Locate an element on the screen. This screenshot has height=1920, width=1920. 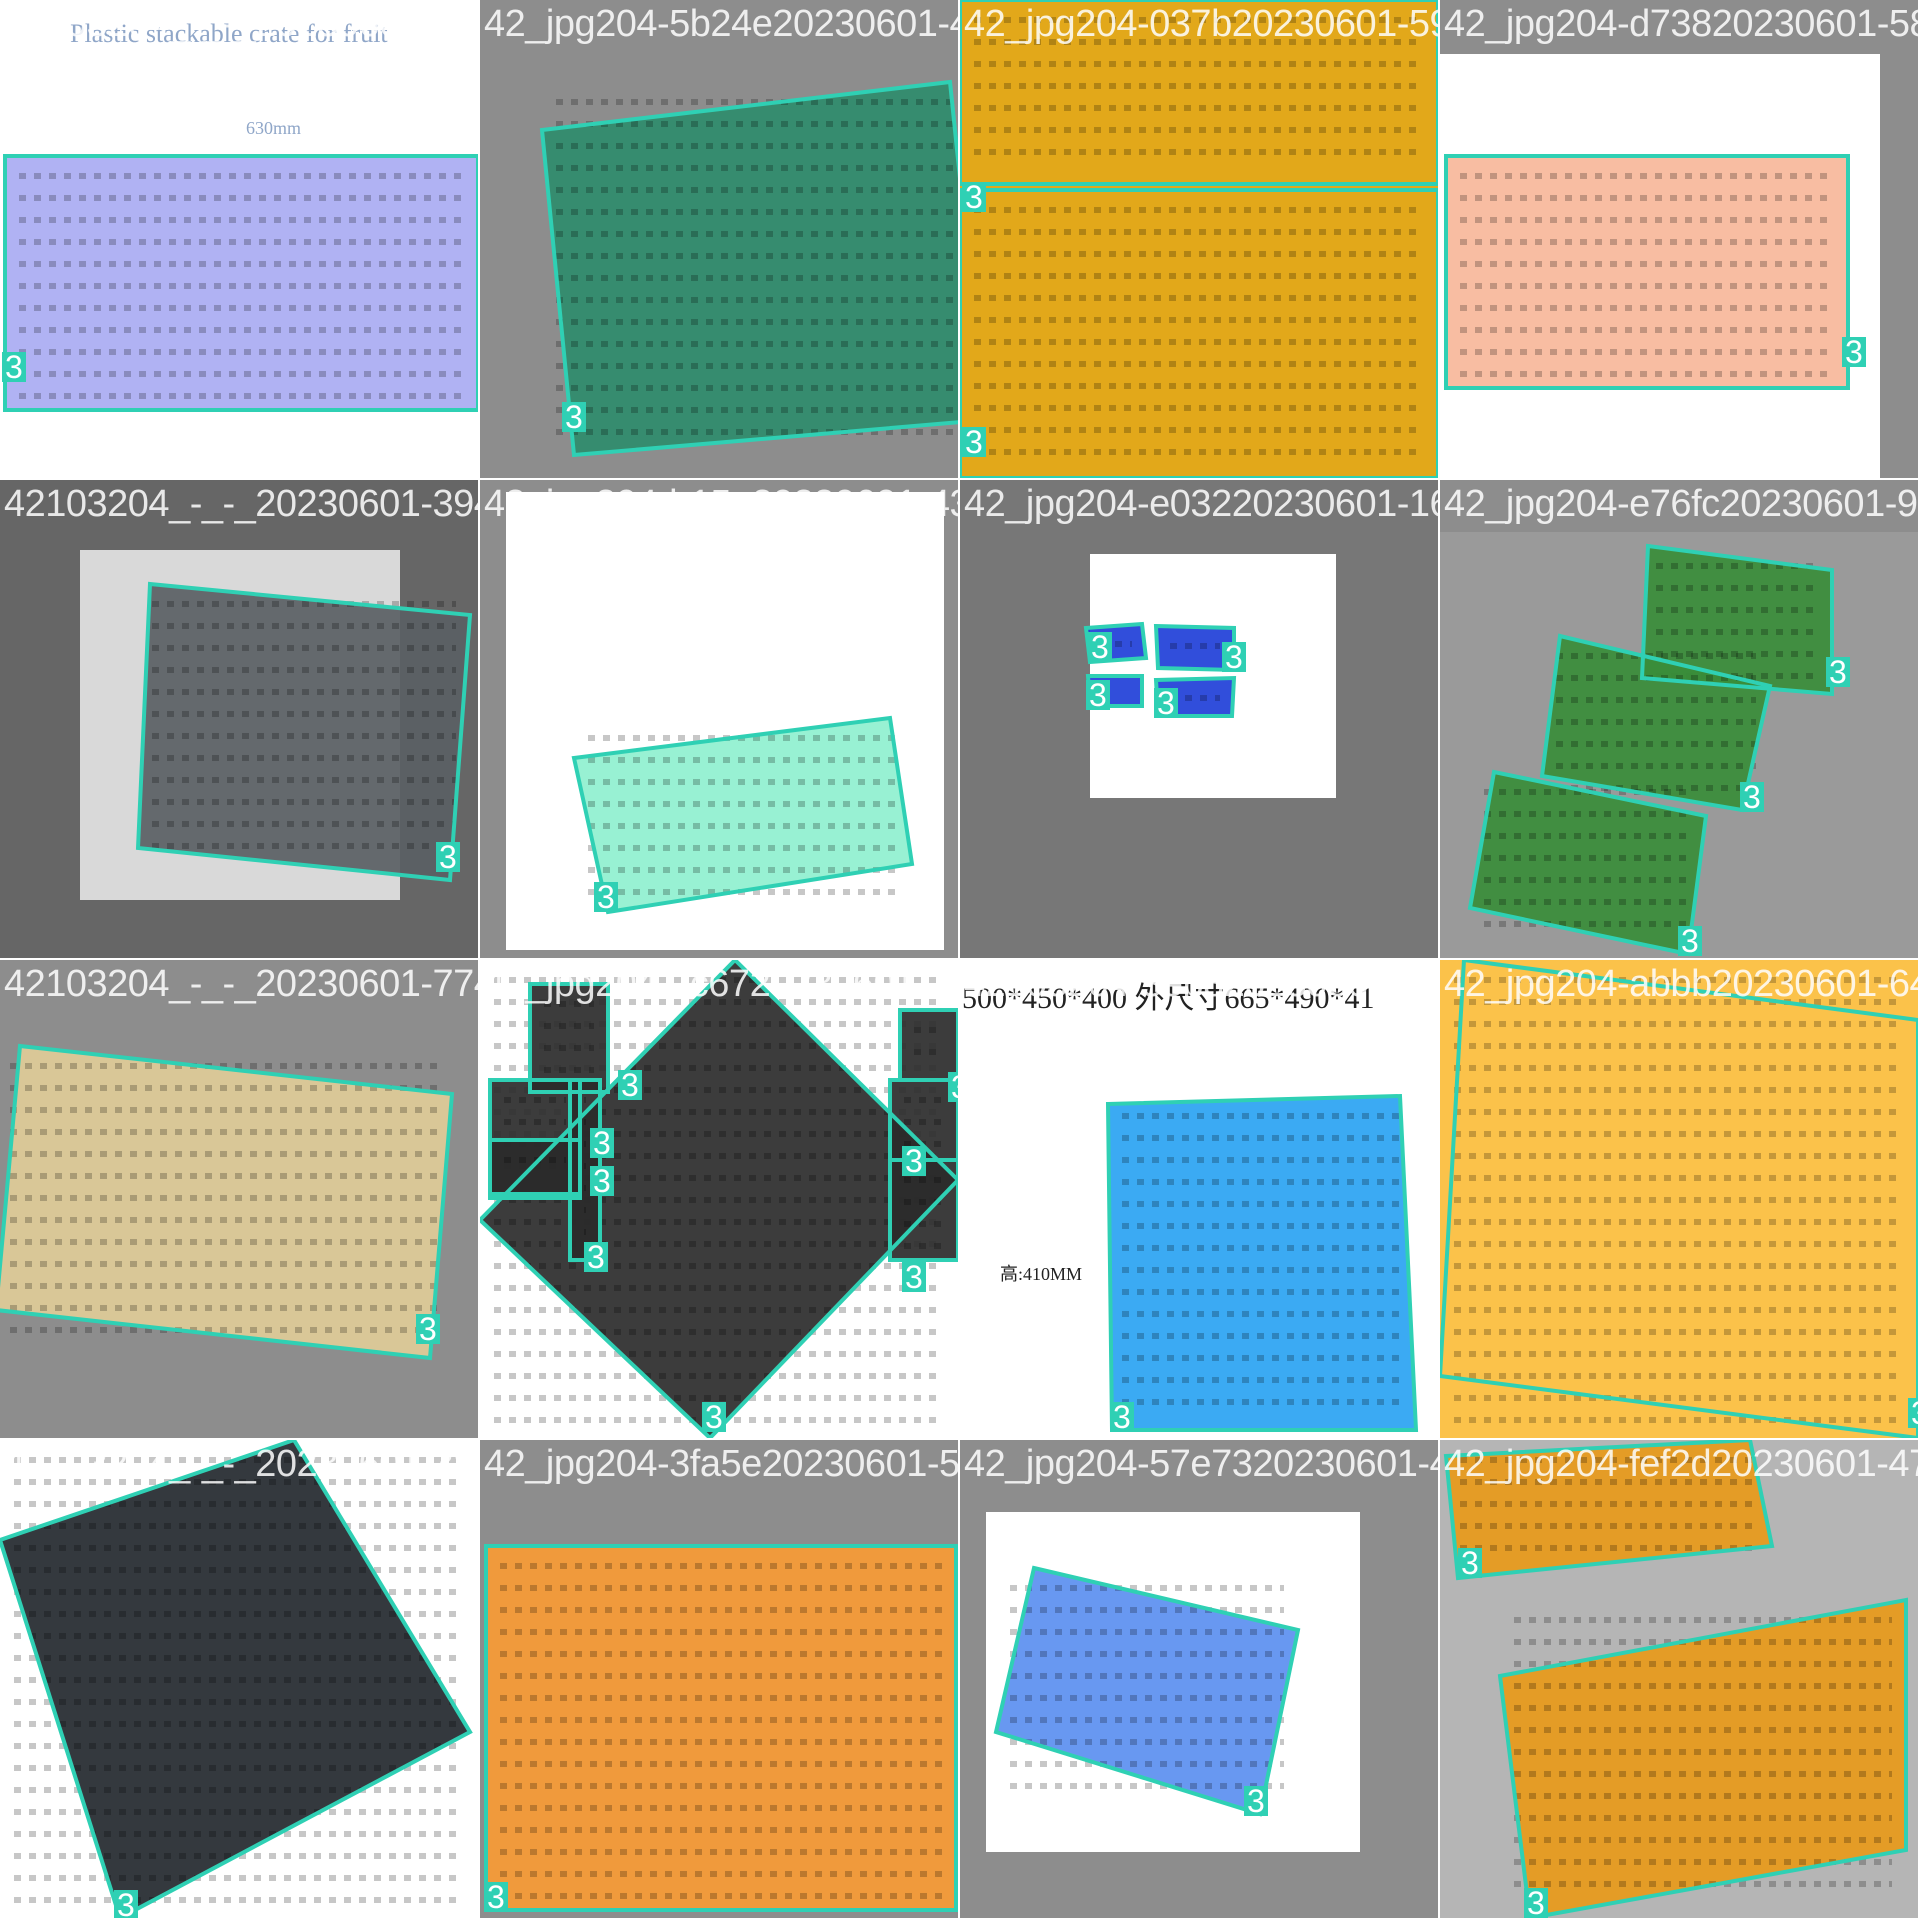
tile-filename: 42103204-3eb820230601-3542_jpg204-abbb is located at coordinates (1201, 984).